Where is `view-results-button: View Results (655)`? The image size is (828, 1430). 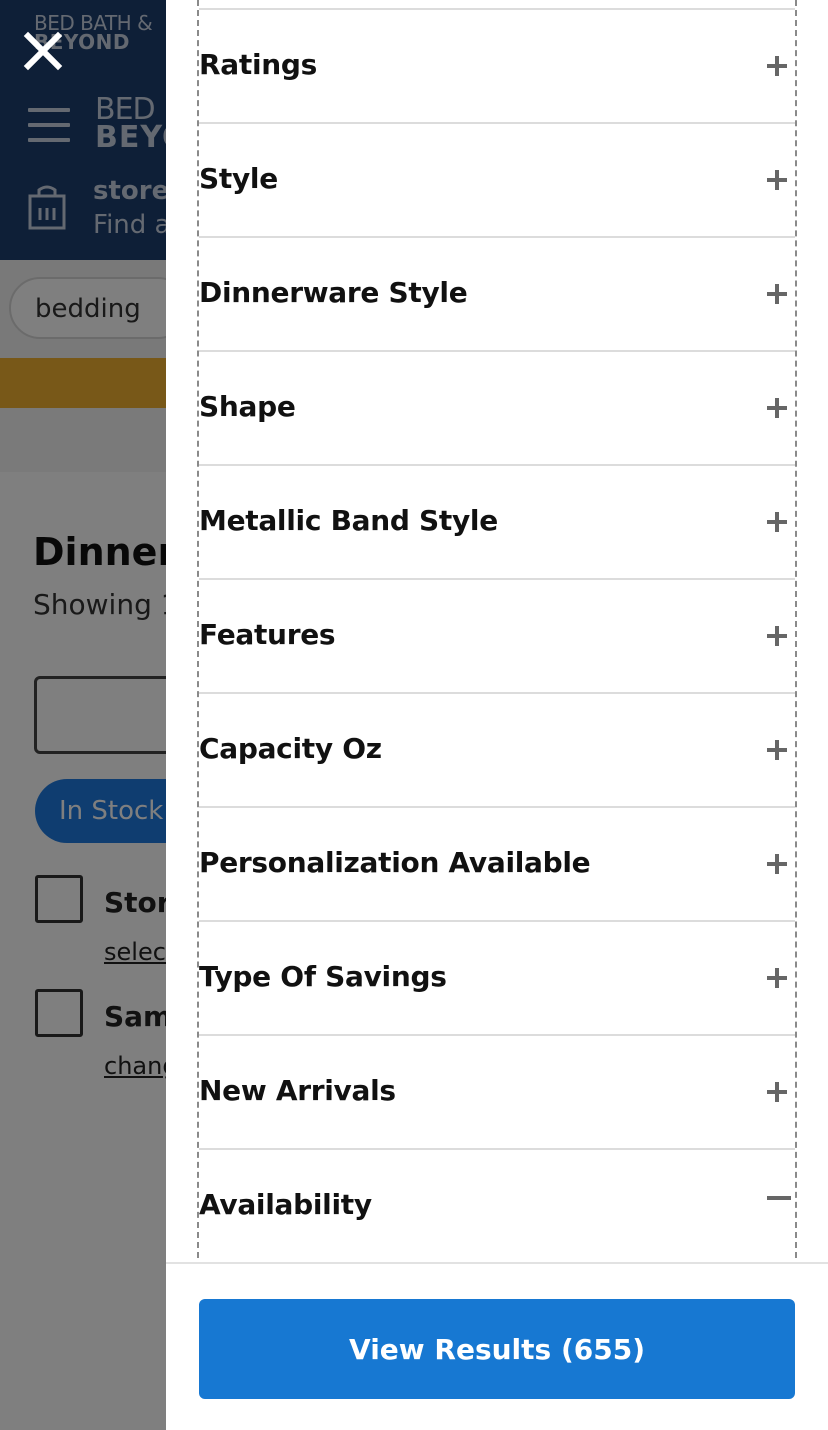
view-results-button: View Results (655) is located at coordinates (497, 1349).